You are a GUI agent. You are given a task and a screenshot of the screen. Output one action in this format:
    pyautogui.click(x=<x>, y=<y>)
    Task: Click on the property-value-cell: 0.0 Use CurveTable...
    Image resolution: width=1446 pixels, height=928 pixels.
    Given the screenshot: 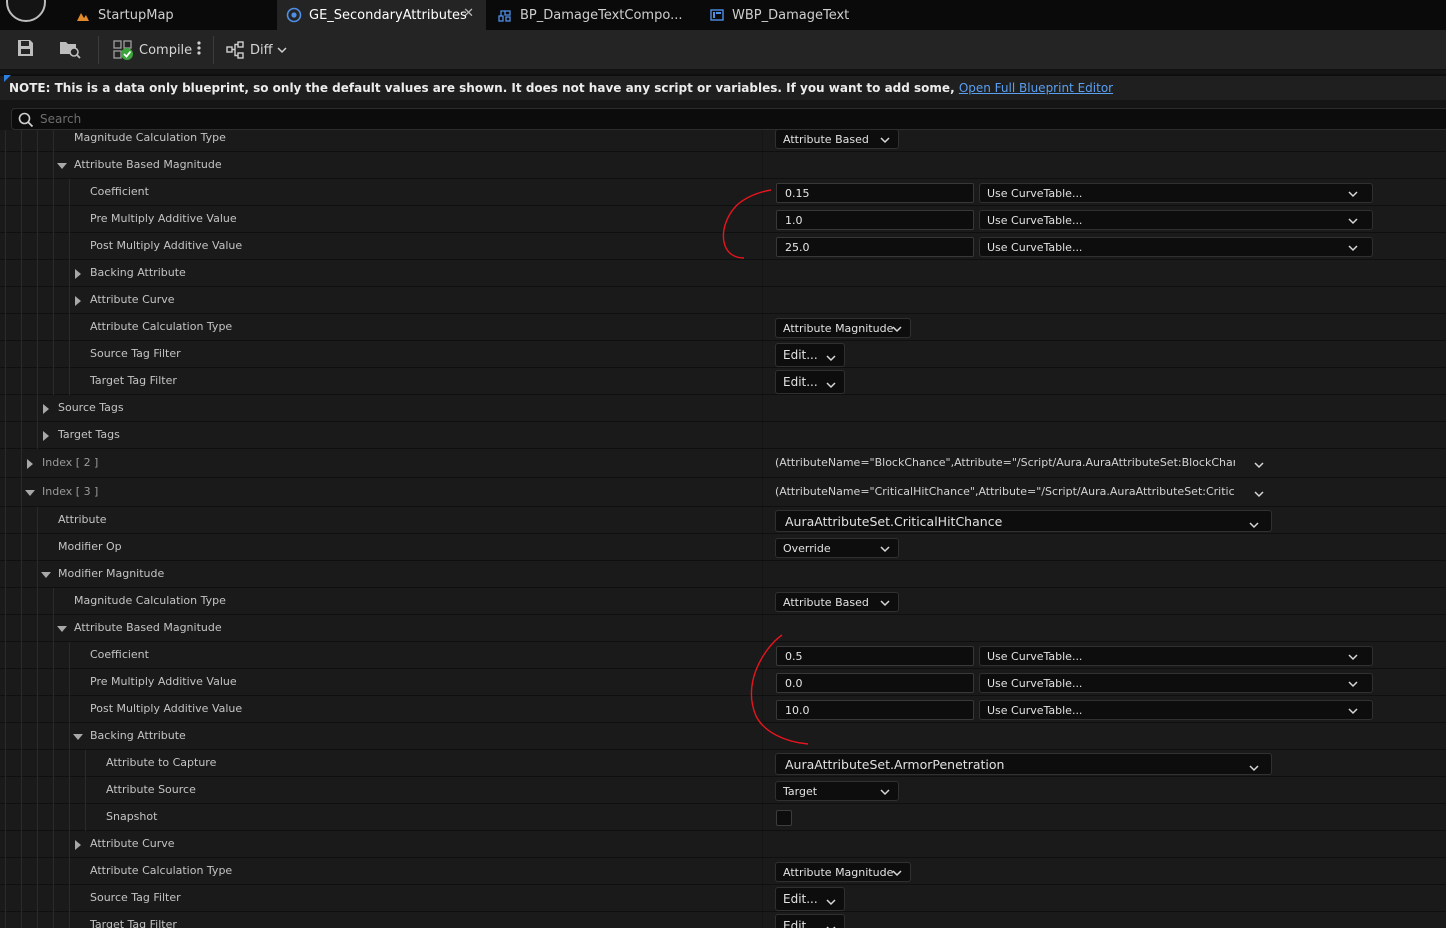 What is the action you would take?
    pyautogui.click(x=1104, y=682)
    